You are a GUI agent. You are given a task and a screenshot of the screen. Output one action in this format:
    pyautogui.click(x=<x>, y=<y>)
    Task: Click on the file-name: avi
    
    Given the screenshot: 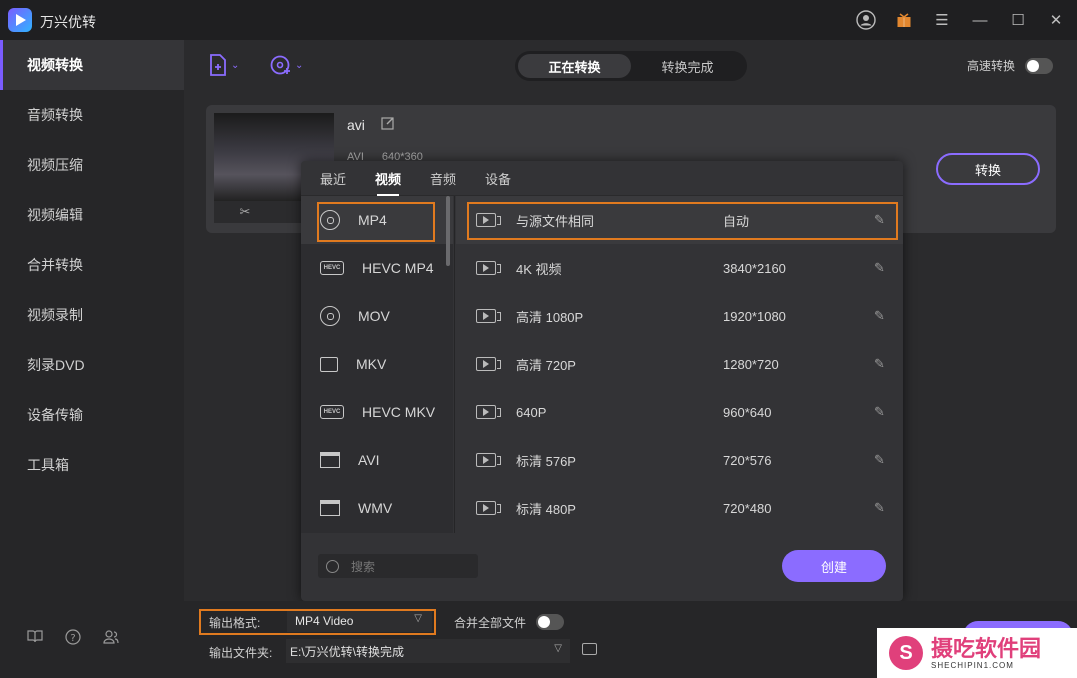 What is the action you would take?
    pyautogui.click(x=356, y=125)
    